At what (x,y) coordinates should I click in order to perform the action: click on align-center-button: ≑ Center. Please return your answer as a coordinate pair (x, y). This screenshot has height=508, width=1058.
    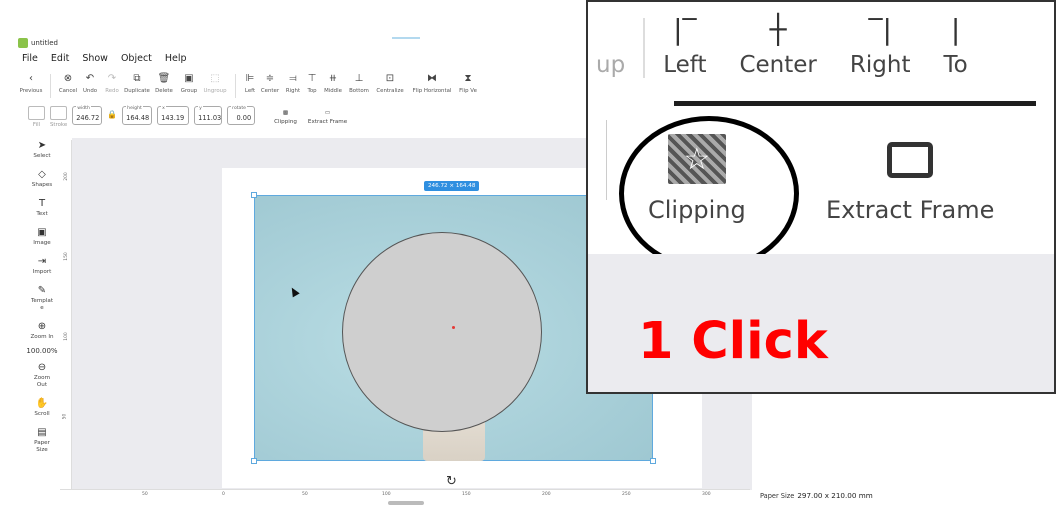
    Looking at the image, I should click on (270, 86).